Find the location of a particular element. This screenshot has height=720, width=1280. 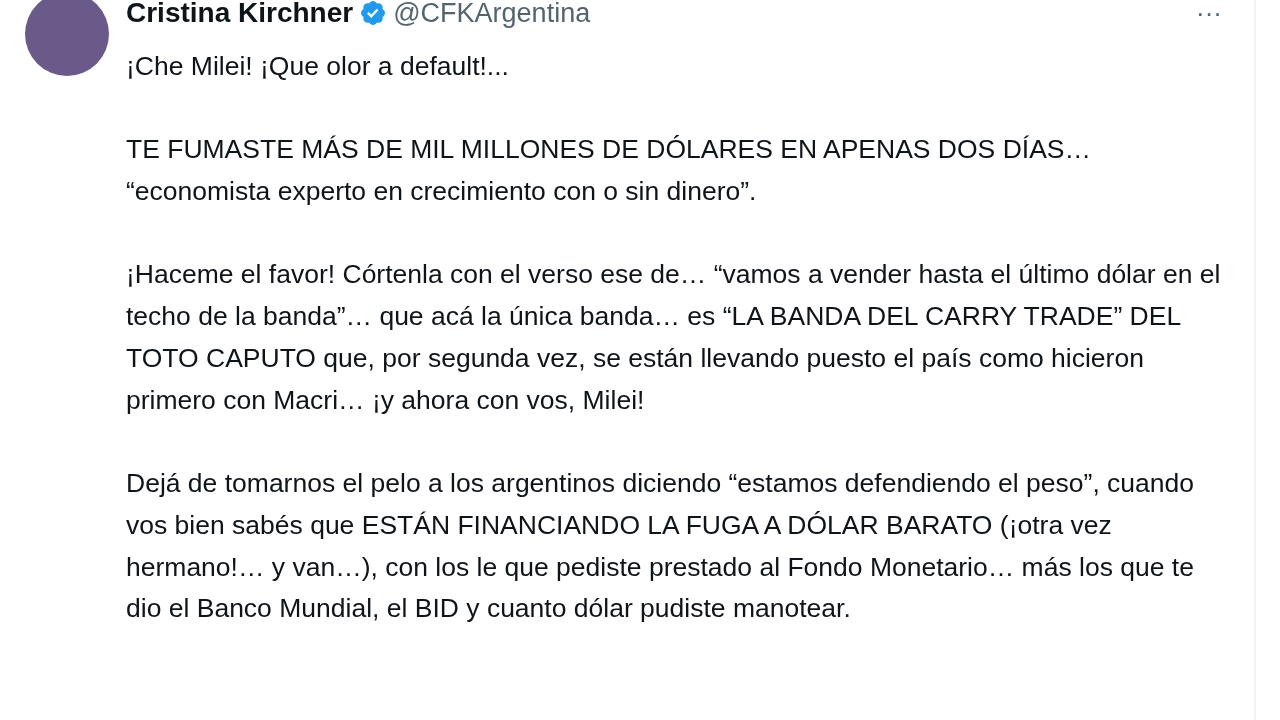

author-name: Cristina Kirchner is located at coordinates (240, 14).